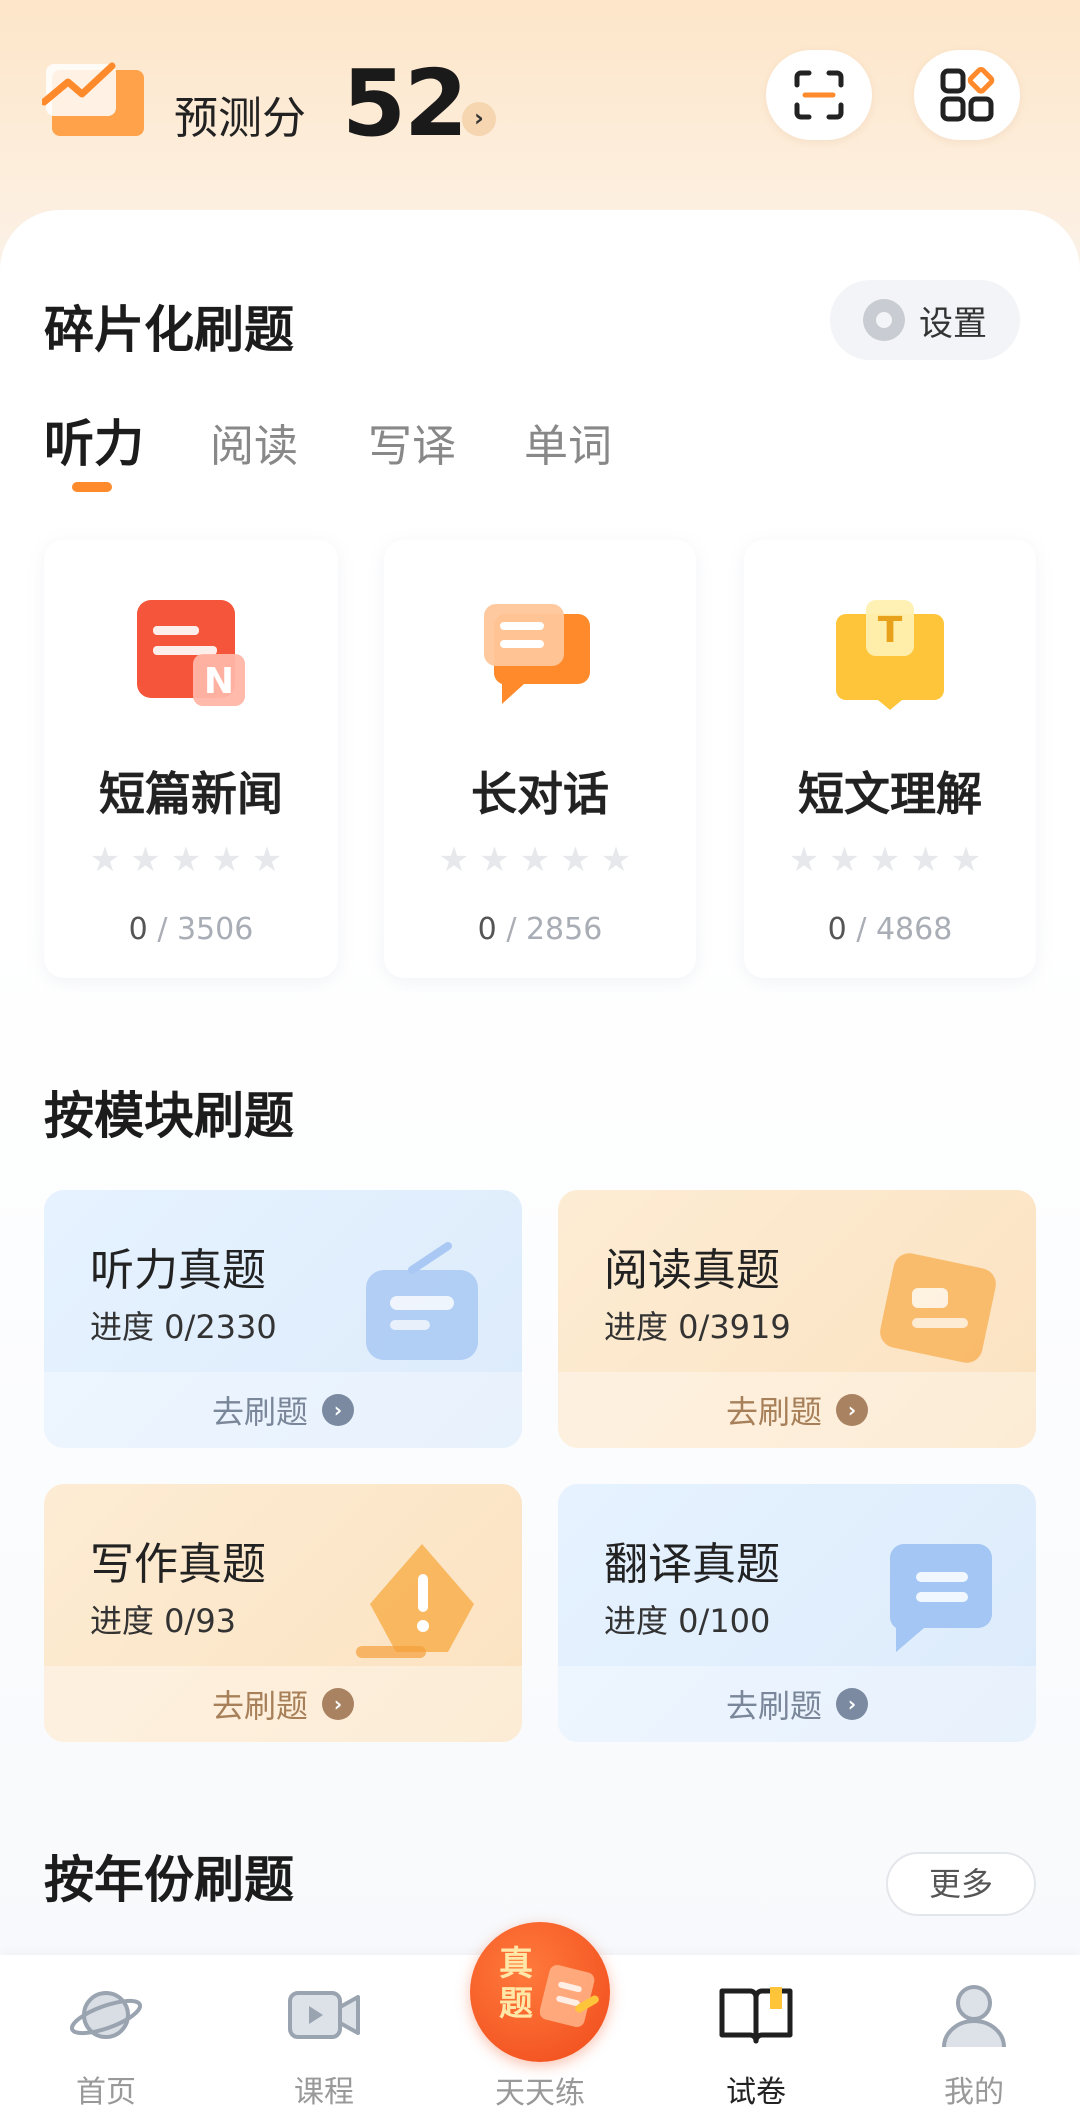  What do you see at coordinates (254, 442) in the screenshot?
I see `tab-reading: 阅读` at bounding box center [254, 442].